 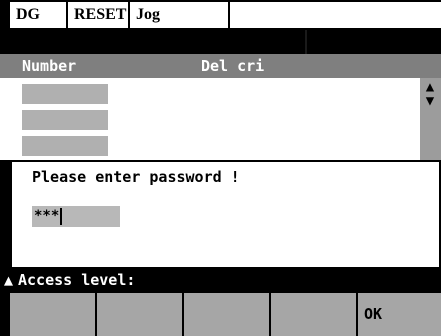 I want to click on mode-indicator: Jog, so click(x=179, y=15).